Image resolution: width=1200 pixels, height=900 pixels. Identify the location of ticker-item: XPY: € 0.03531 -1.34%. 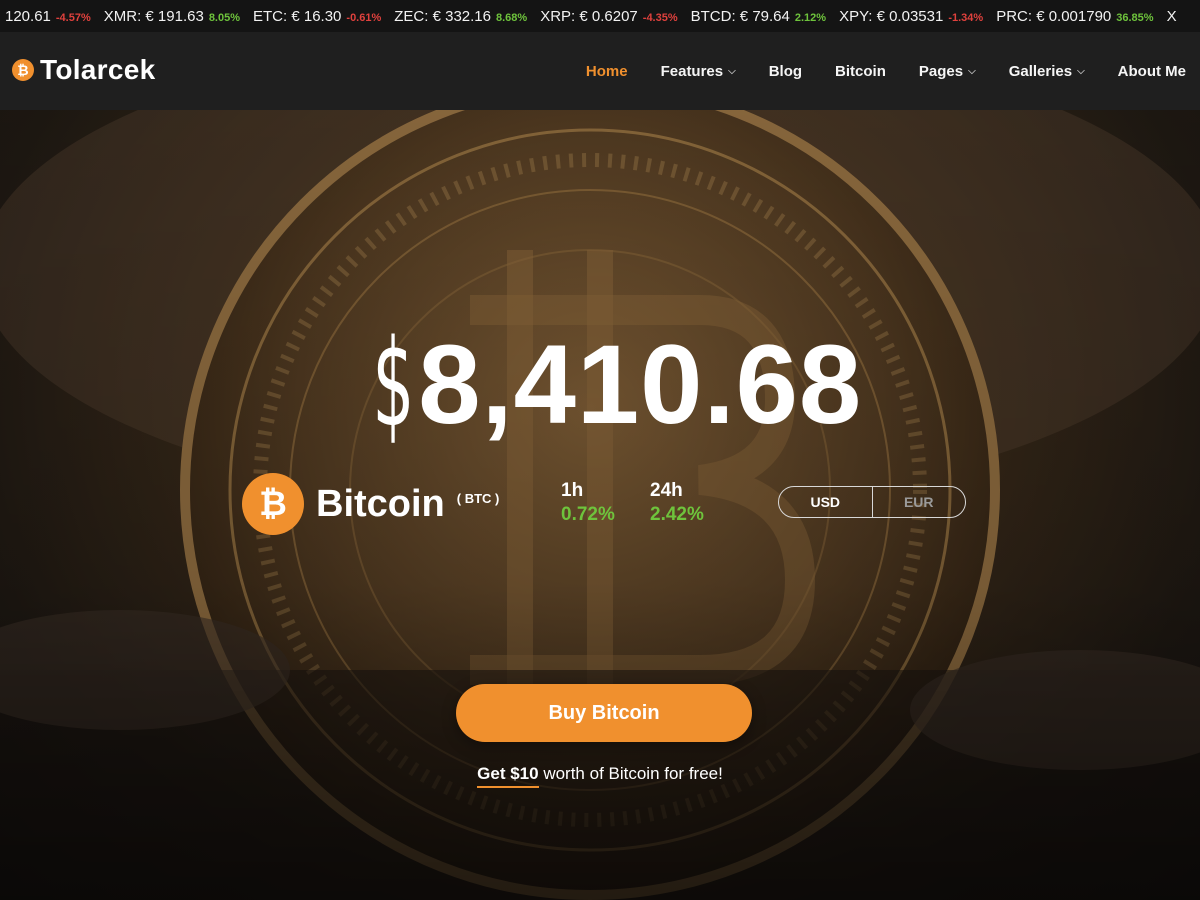
(911, 16).